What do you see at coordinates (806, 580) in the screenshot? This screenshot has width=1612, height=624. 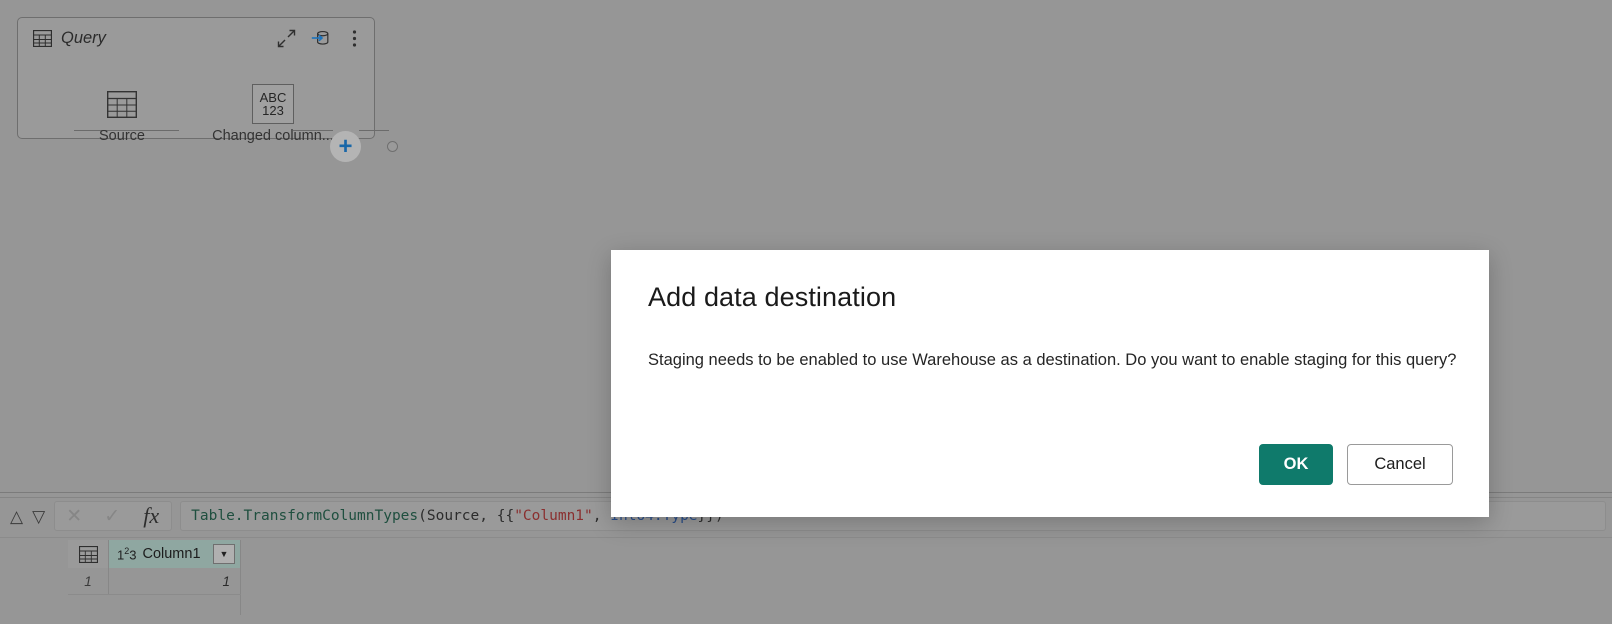 I see `data-preview-grid: 123 Column1 ▼ 1 1` at bounding box center [806, 580].